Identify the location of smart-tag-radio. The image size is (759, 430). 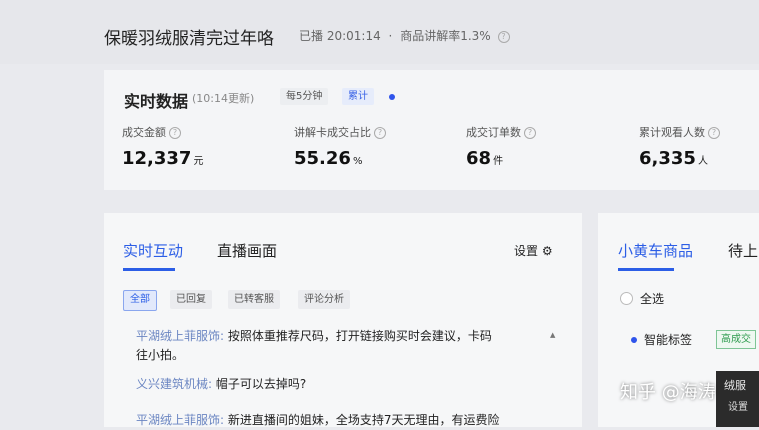
(634, 340).